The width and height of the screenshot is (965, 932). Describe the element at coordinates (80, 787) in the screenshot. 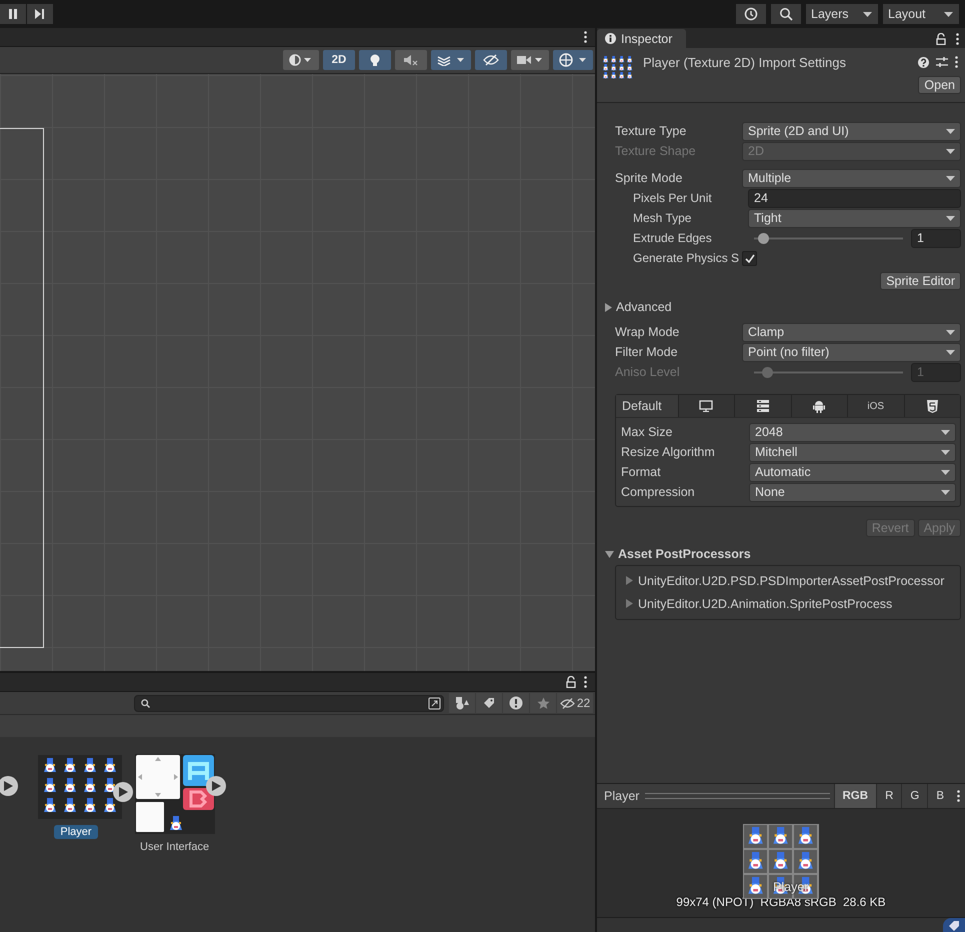

I see `sprite-sheet-drawing` at that location.